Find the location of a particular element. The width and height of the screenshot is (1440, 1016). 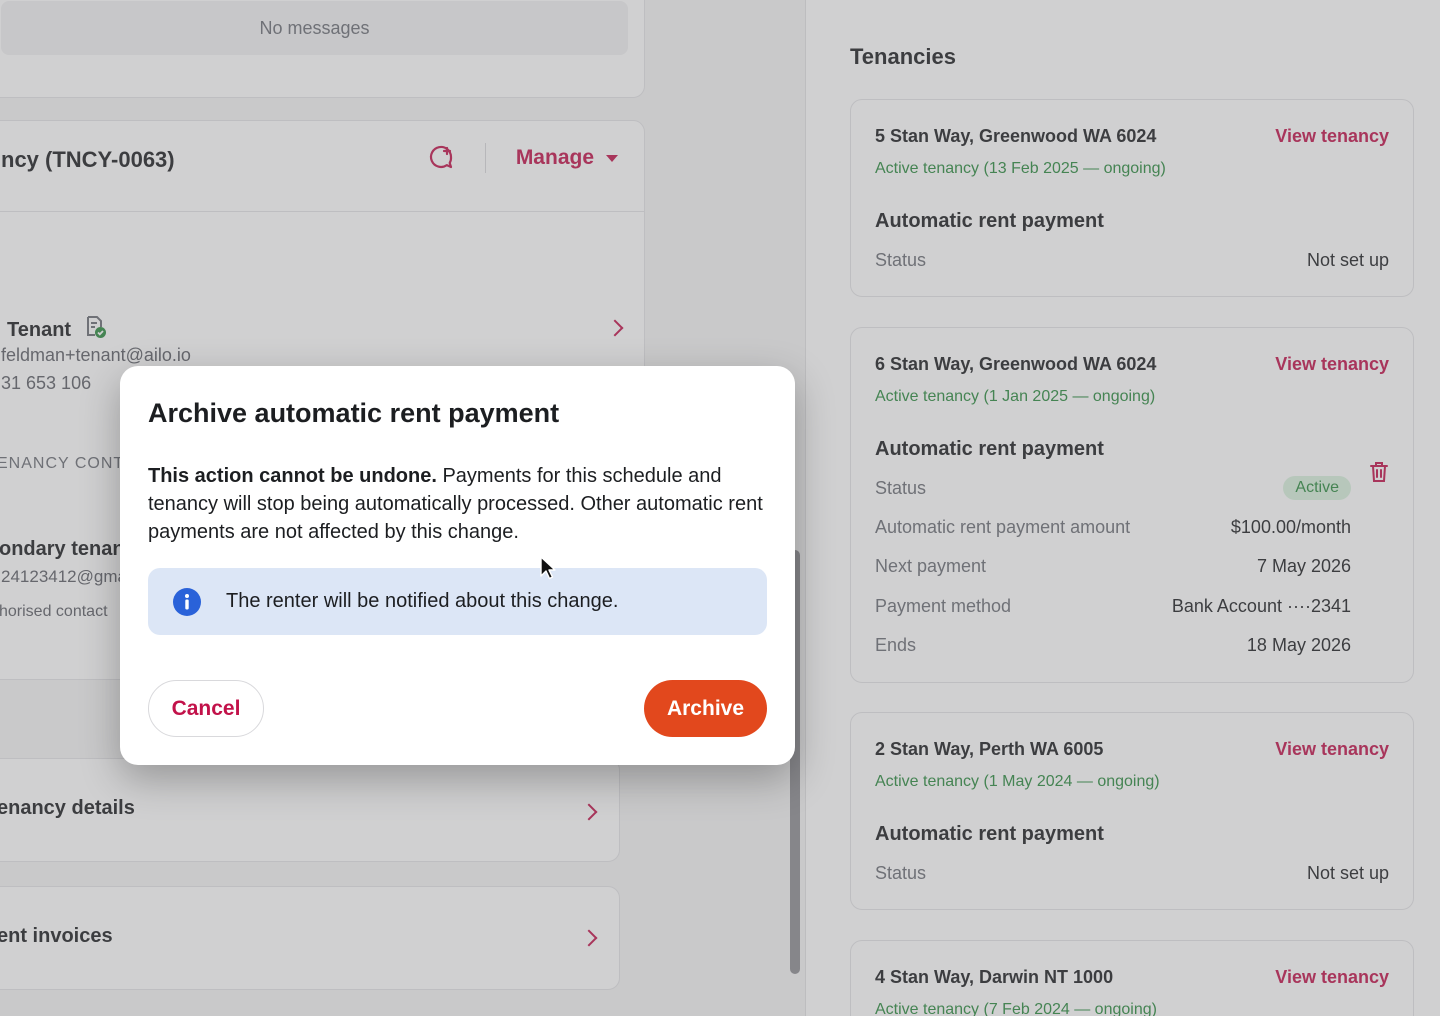

cancel-button: Cancel is located at coordinates (206, 708).